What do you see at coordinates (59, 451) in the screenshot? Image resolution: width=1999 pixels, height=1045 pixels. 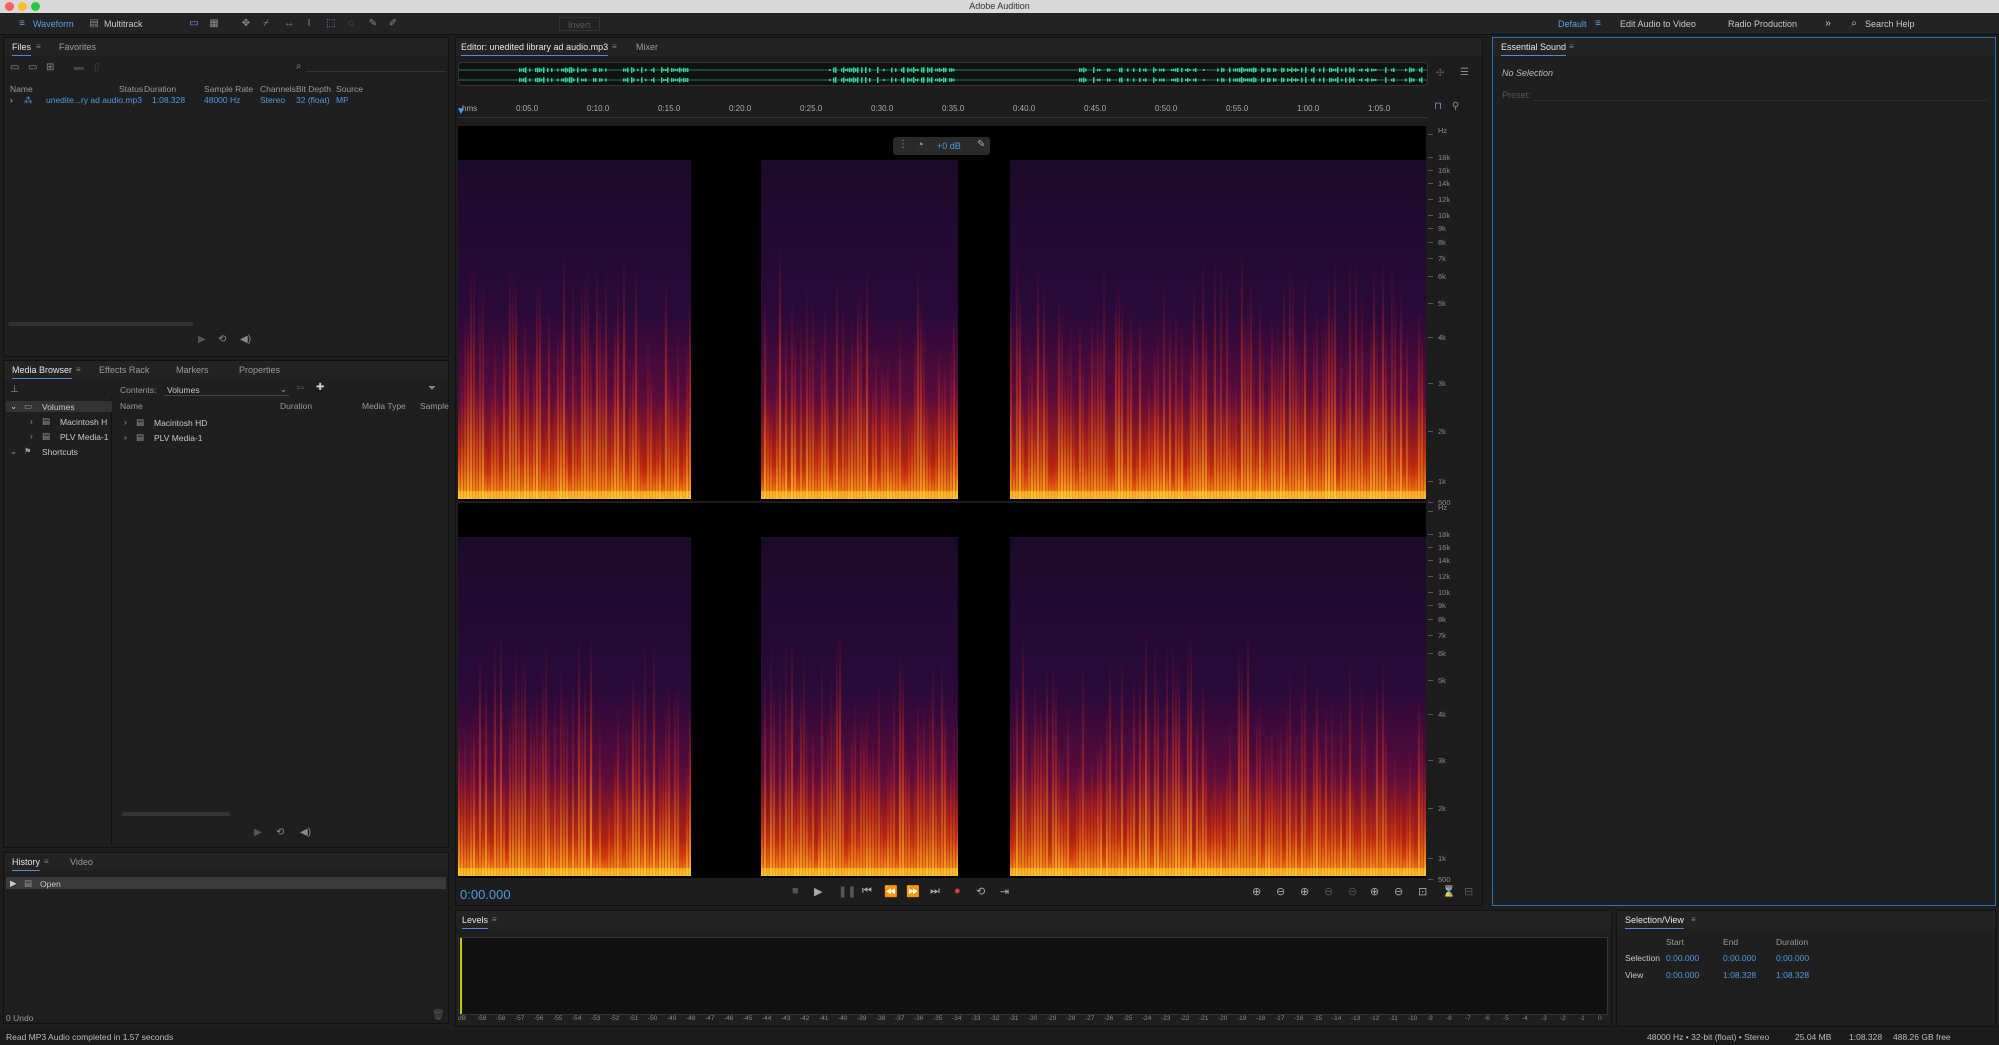 I see `tree-item-shortcuts: ⌄ ⚑ Shortcuts` at bounding box center [59, 451].